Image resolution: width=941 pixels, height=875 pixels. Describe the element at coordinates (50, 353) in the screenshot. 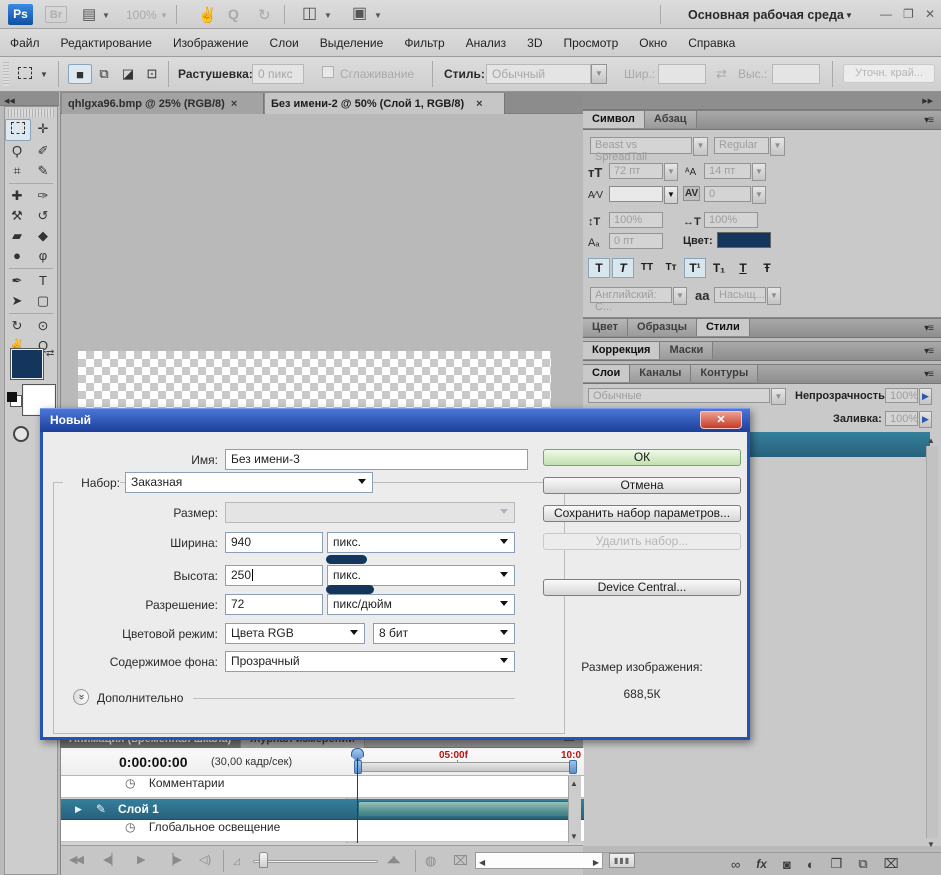

I see `swap-colors-icon: ⇄` at that location.